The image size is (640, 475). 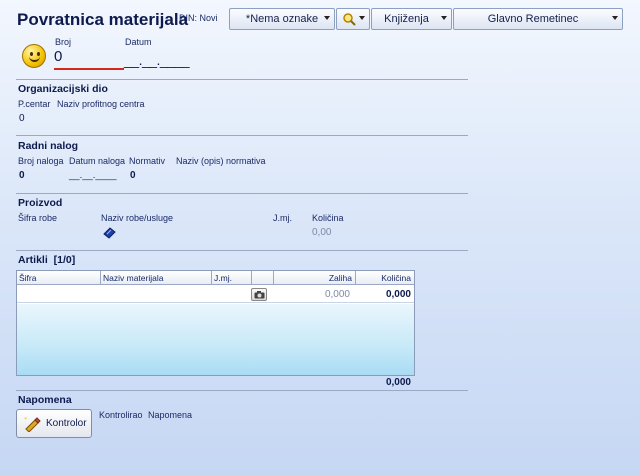 What do you see at coordinates (198, 18) in the screenshot?
I see `document-status: DIN: Novi` at bounding box center [198, 18].